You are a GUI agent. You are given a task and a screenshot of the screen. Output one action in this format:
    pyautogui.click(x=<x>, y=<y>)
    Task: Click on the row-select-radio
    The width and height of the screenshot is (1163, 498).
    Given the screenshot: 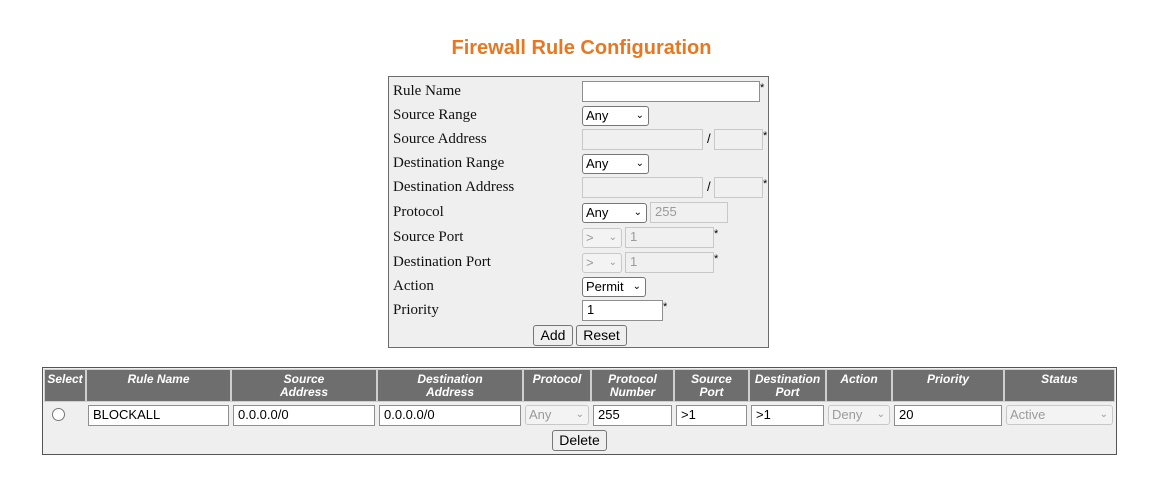 What is the action you would take?
    pyautogui.click(x=58, y=414)
    